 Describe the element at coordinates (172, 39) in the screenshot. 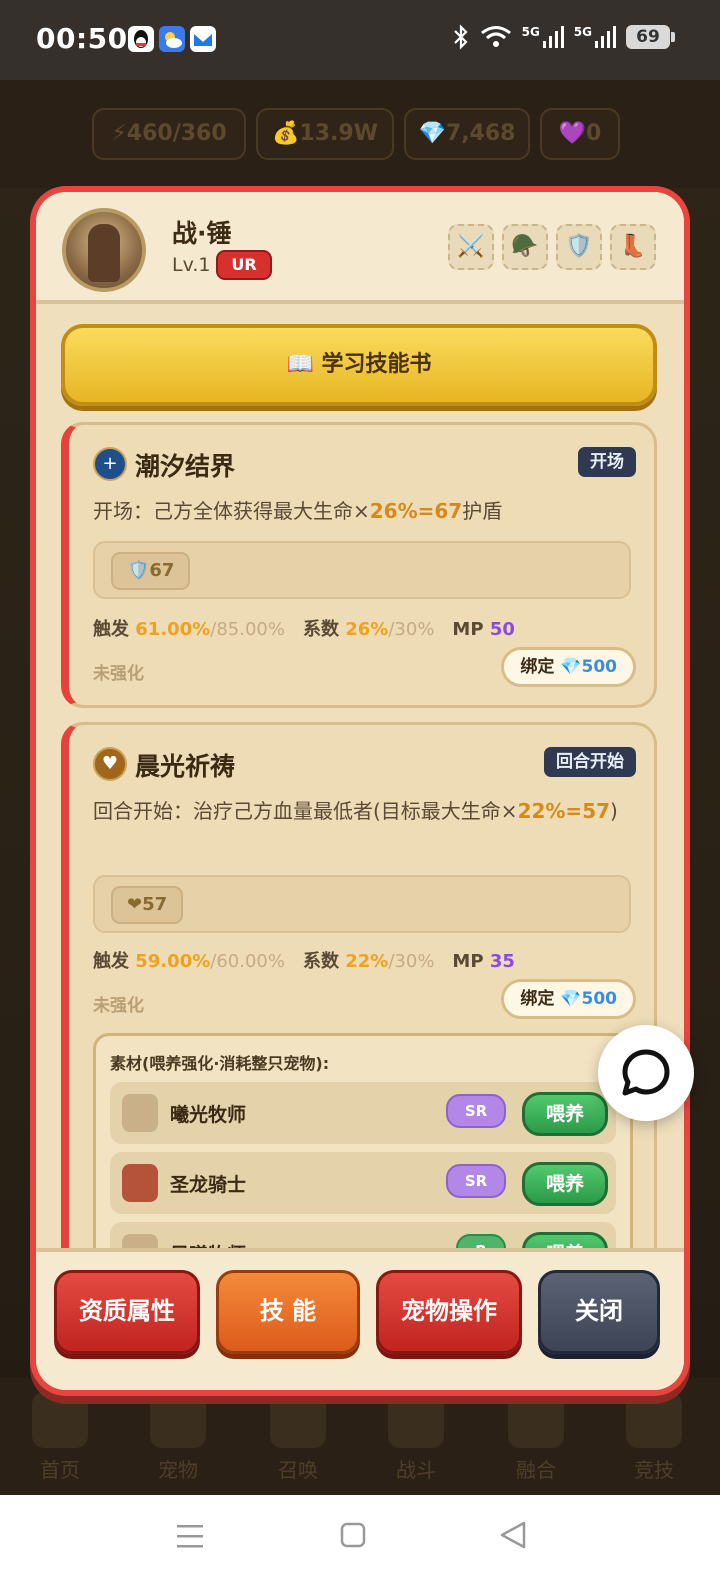

I see `weather-app-icon` at that location.